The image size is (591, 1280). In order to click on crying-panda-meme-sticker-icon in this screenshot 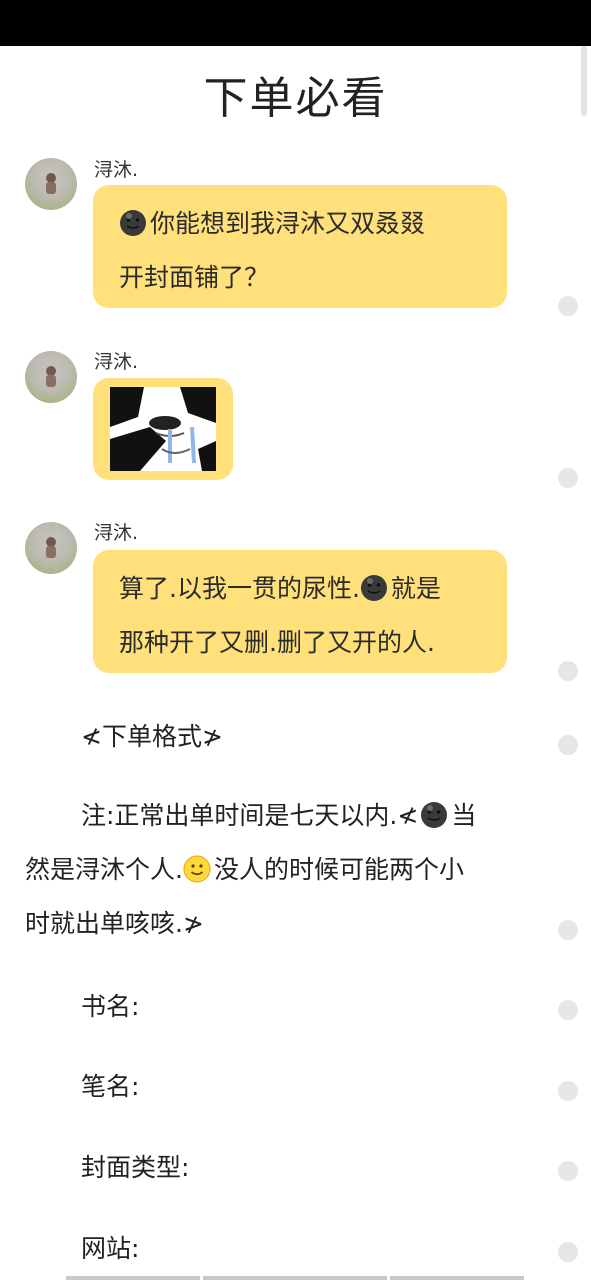, I will do `click(163, 429)`.